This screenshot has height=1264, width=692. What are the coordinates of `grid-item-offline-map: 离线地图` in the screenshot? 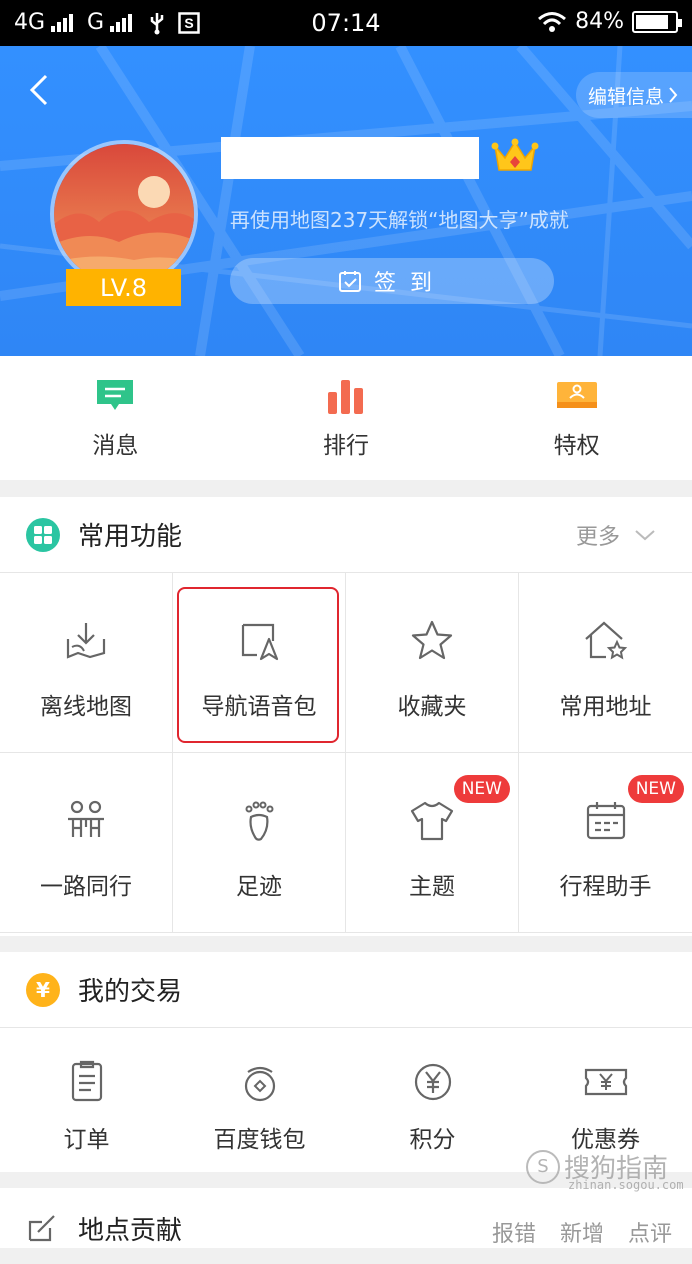 It's located at (86, 663).